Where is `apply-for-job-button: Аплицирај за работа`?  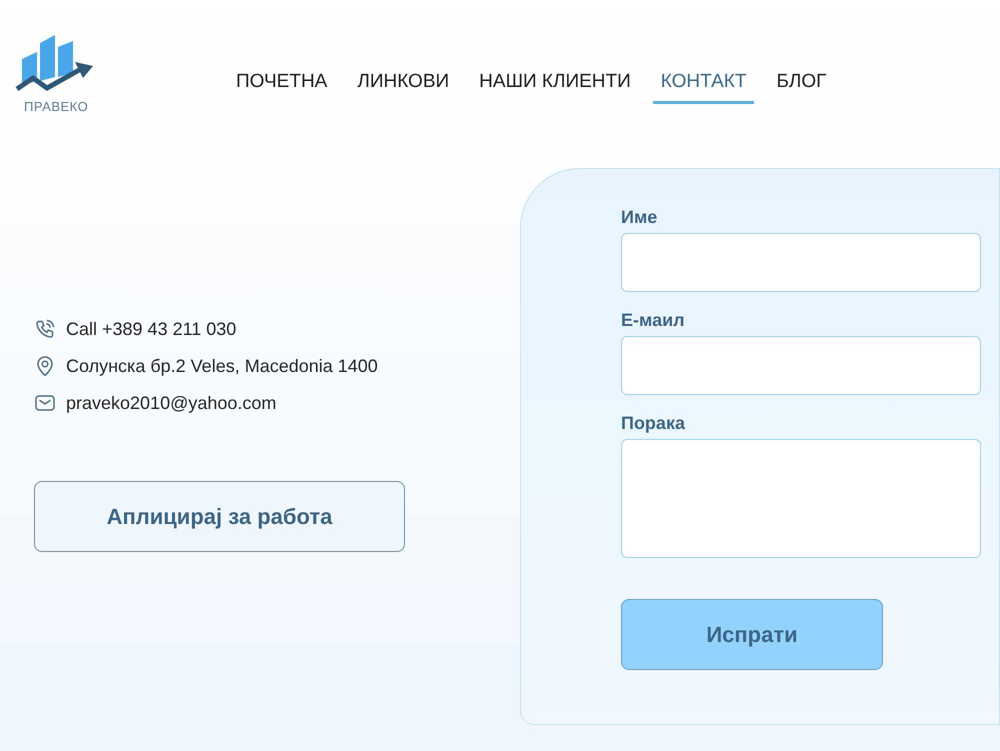
apply-for-job-button: Аплицирај за работа is located at coordinates (219, 516).